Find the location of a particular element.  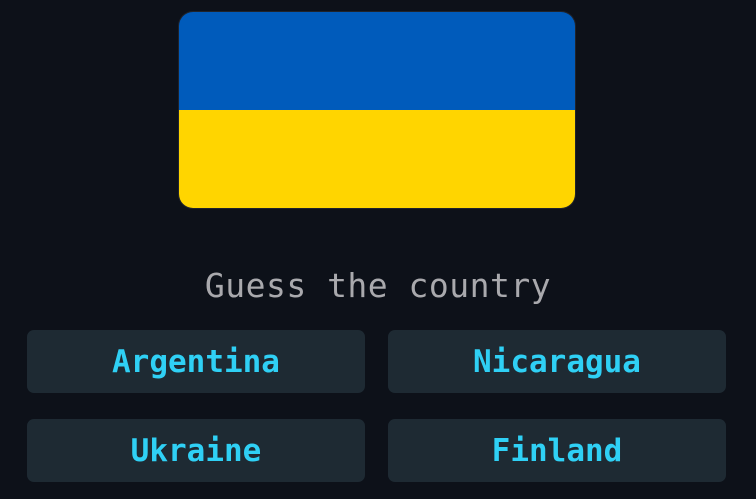

answer-button-argentina: Argentina is located at coordinates (196, 361).